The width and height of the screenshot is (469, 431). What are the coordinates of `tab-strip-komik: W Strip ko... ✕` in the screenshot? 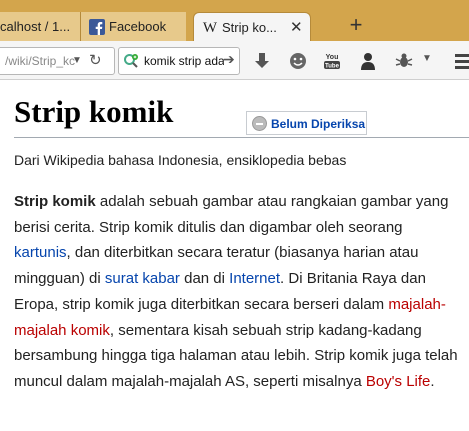 It's located at (252, 27).